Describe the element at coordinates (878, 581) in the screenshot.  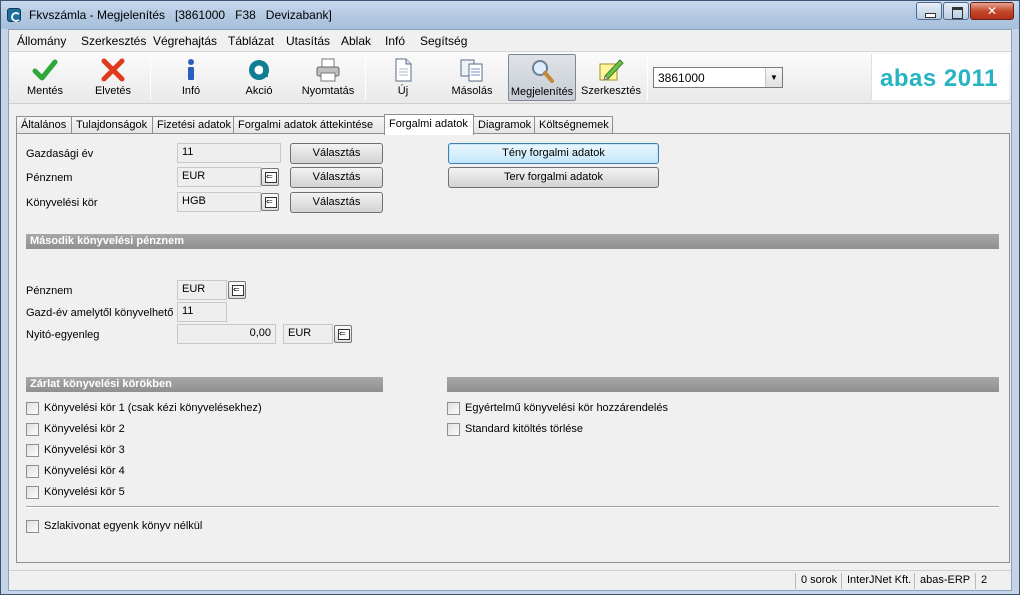
I see `status-company: InterJNet Kft.` at that location.